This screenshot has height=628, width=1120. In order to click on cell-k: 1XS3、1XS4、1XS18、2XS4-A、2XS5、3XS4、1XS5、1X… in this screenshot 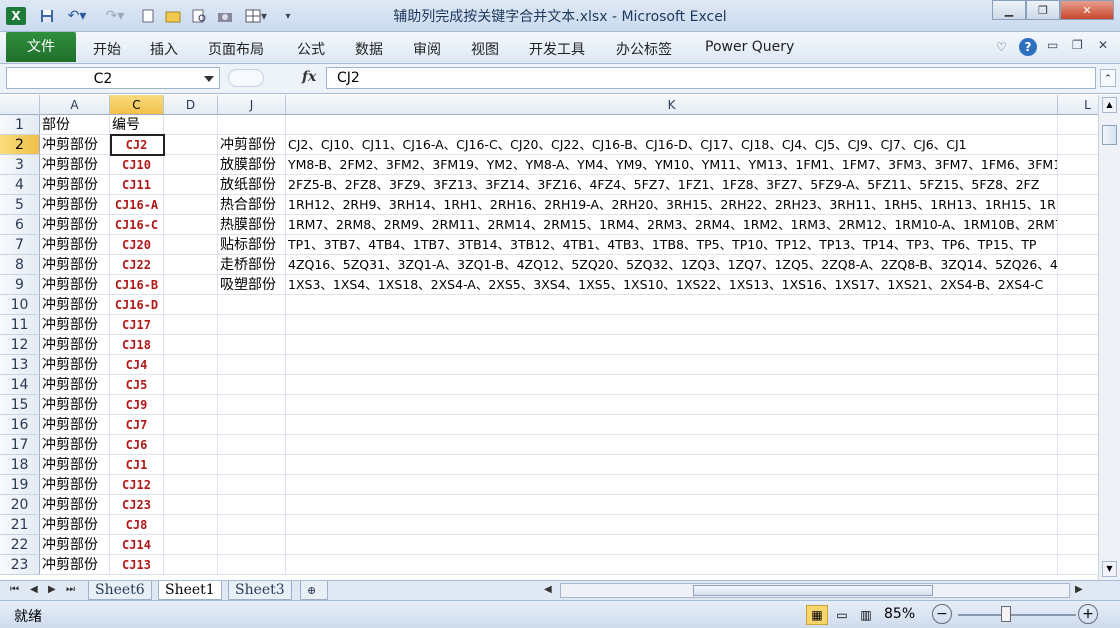, I will do `click(672, 285)`.